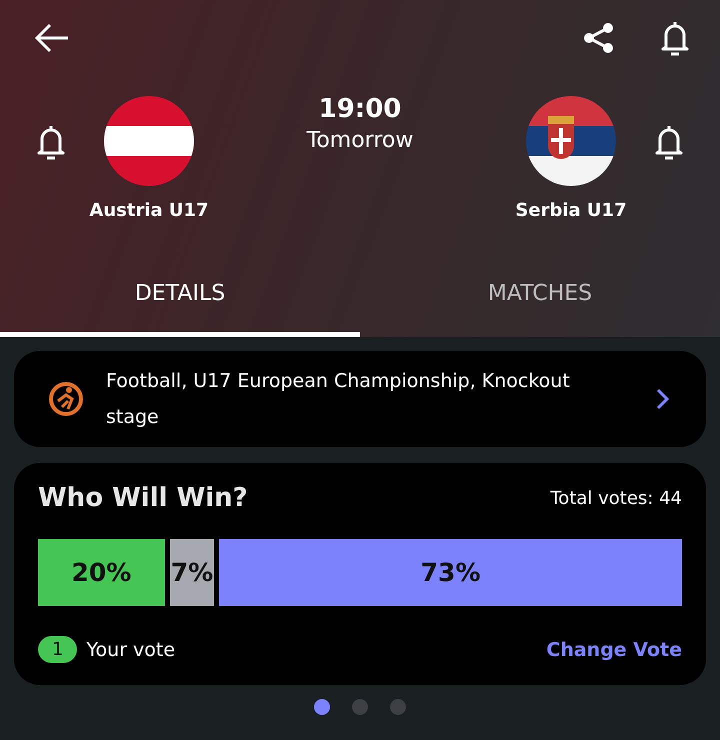 This screenshot has width=720, height=740. I want to click on match-day: Tomorrow, so click(360, 140).